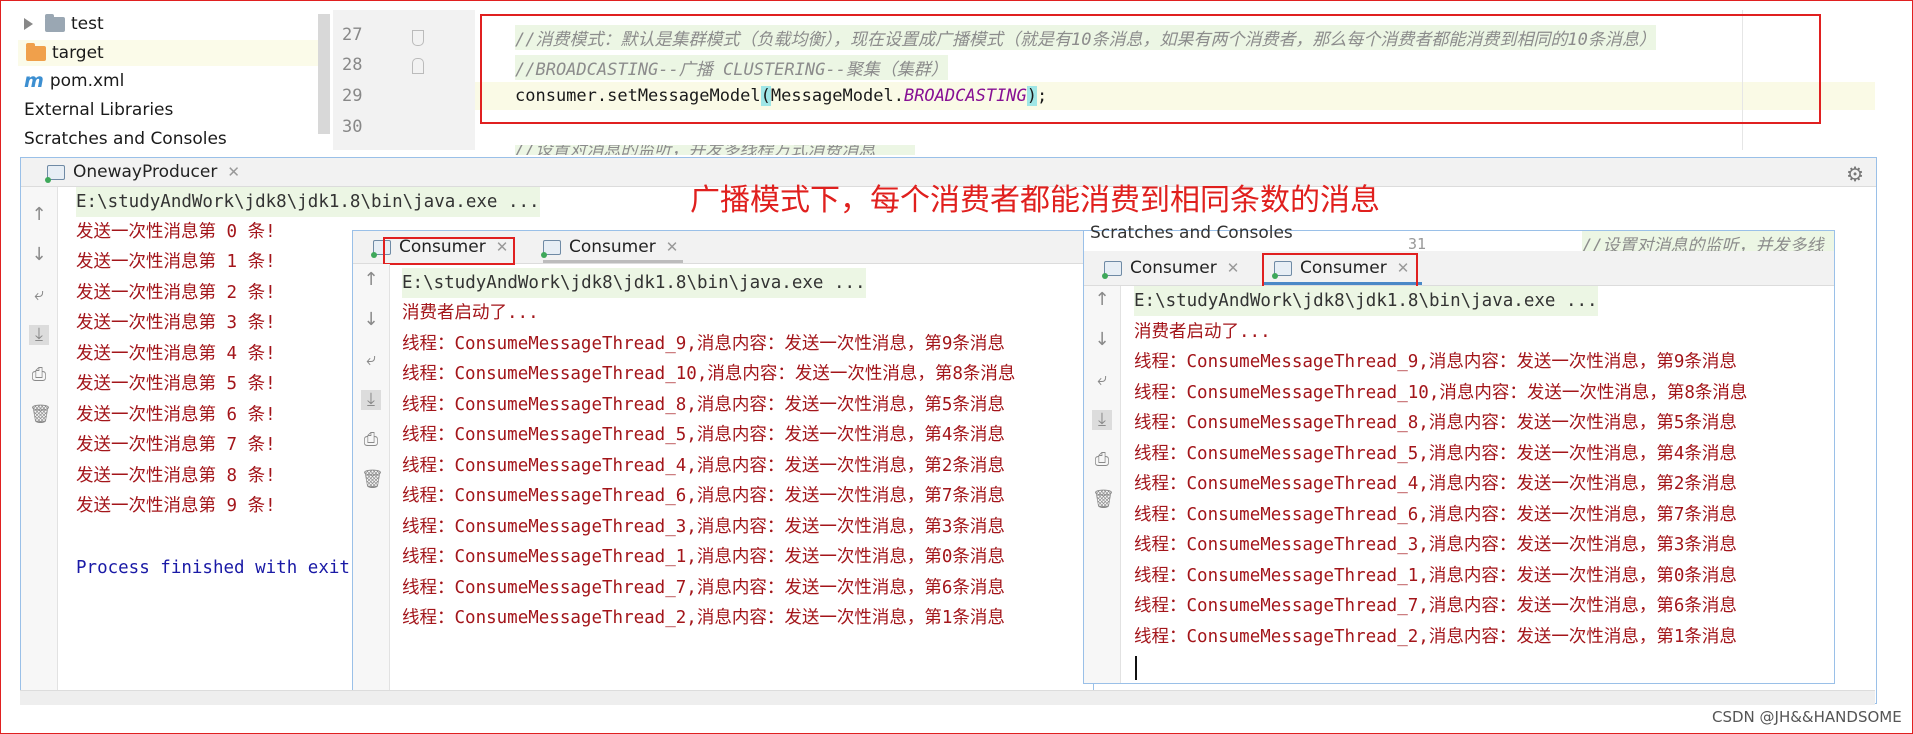 The width and height of the screenshot is (1913, 734). What do you see at coordinates (570, 527) in the screenshot?
I see `thread-name: ConsumeMessageThread_3` at bounding box center [570, 527].